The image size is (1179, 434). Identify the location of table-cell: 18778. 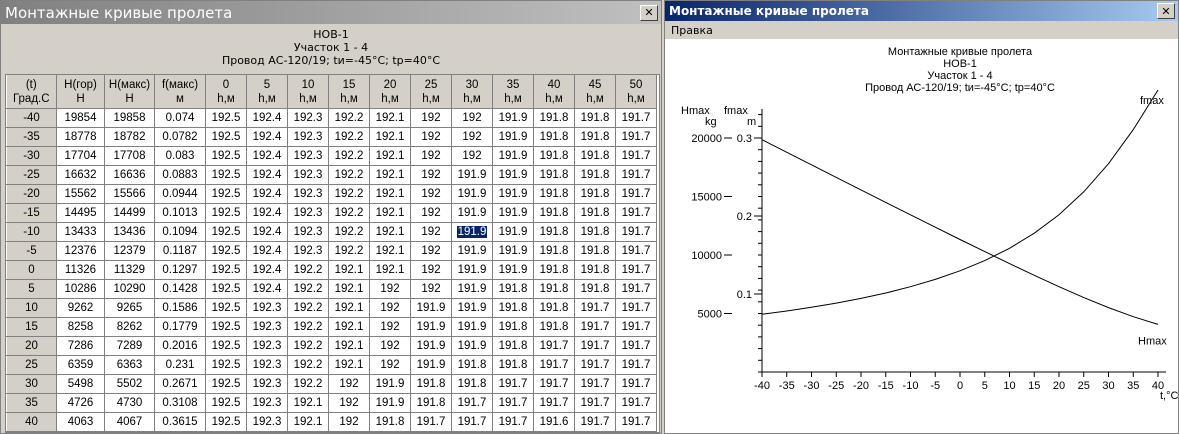
(80, 137).